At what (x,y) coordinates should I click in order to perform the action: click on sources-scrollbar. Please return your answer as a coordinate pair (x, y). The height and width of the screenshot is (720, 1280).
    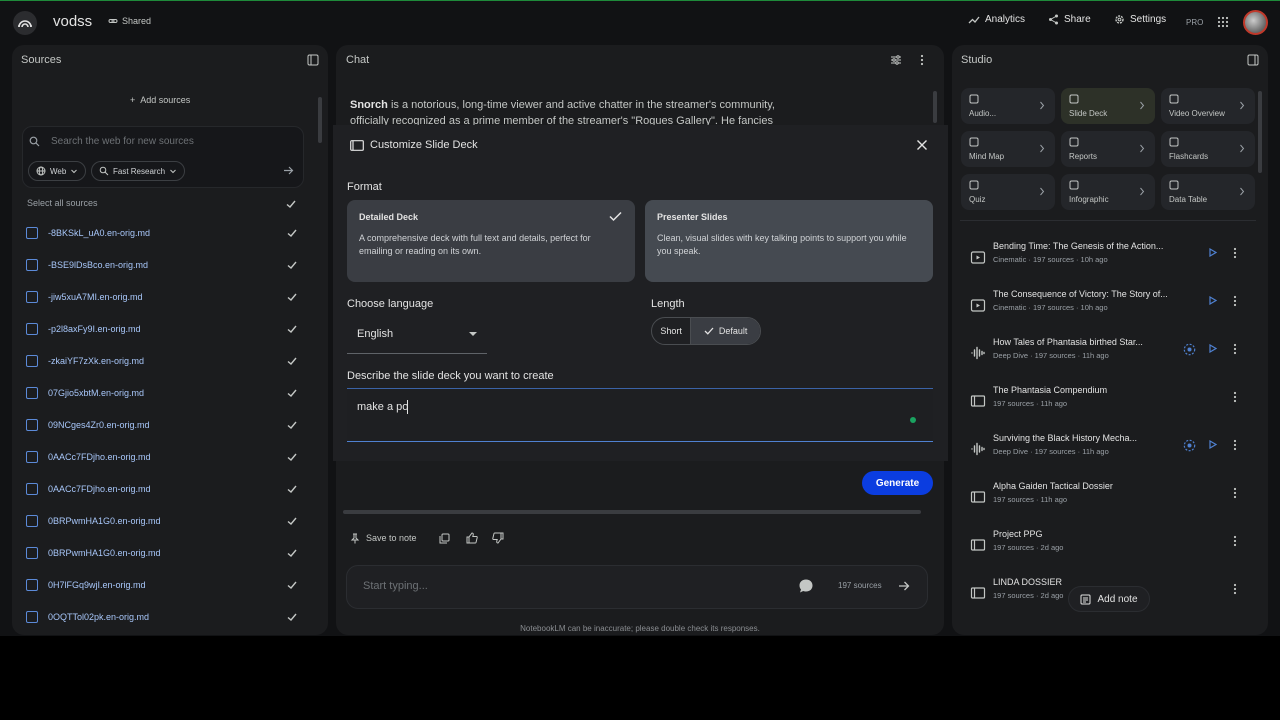
    Looking at the image, I should click on (320, 120).